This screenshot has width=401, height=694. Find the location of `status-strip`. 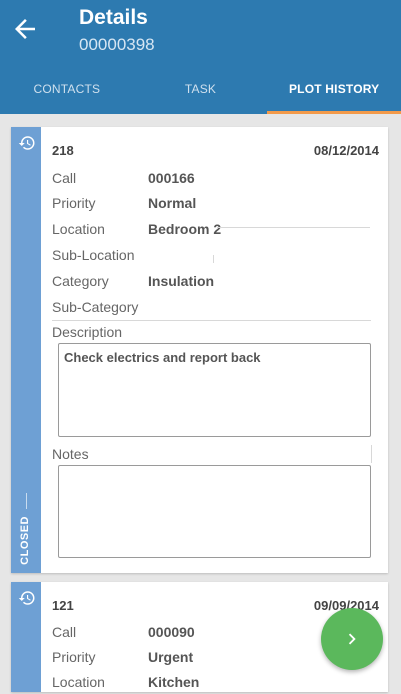

status-strip is located at coordinates (26, 637).